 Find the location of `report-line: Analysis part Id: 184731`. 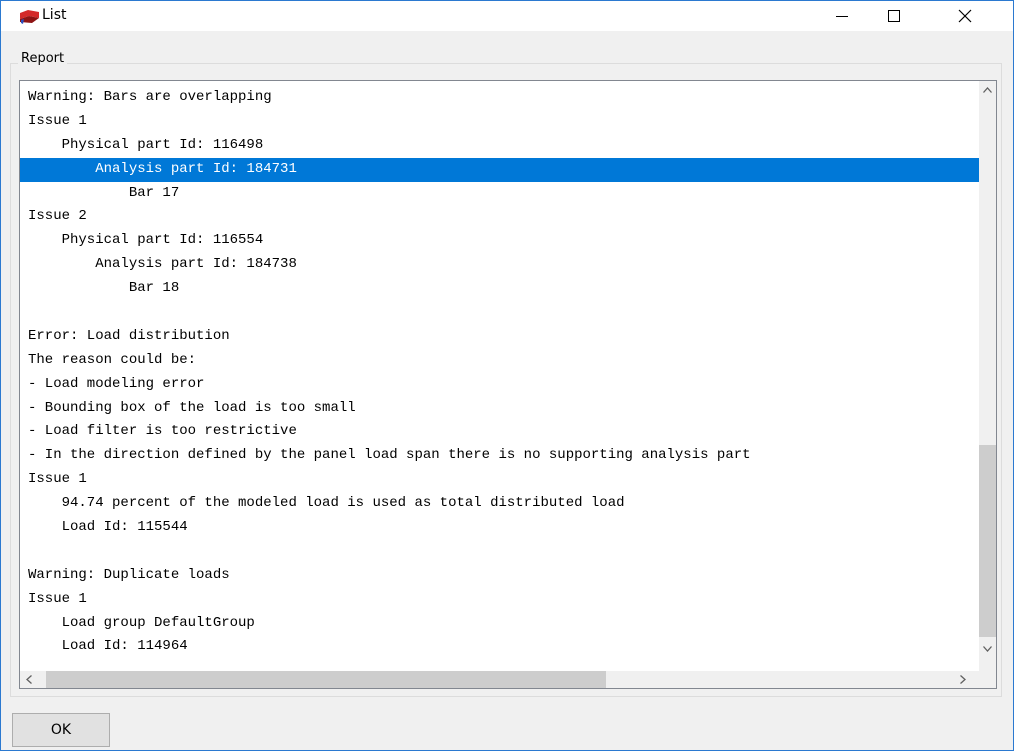

report-line: Analysis part Id: 184731 is located at coordinates (499, 169).